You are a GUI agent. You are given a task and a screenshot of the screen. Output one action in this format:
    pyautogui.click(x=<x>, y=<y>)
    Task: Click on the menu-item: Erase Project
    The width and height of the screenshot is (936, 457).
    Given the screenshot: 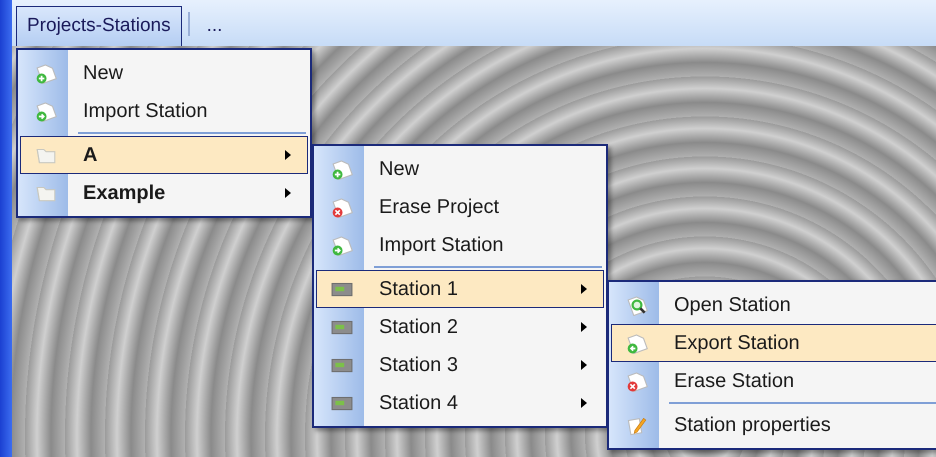 What is the action you would take?
    pyautogui.click(x=460, y=207)
    